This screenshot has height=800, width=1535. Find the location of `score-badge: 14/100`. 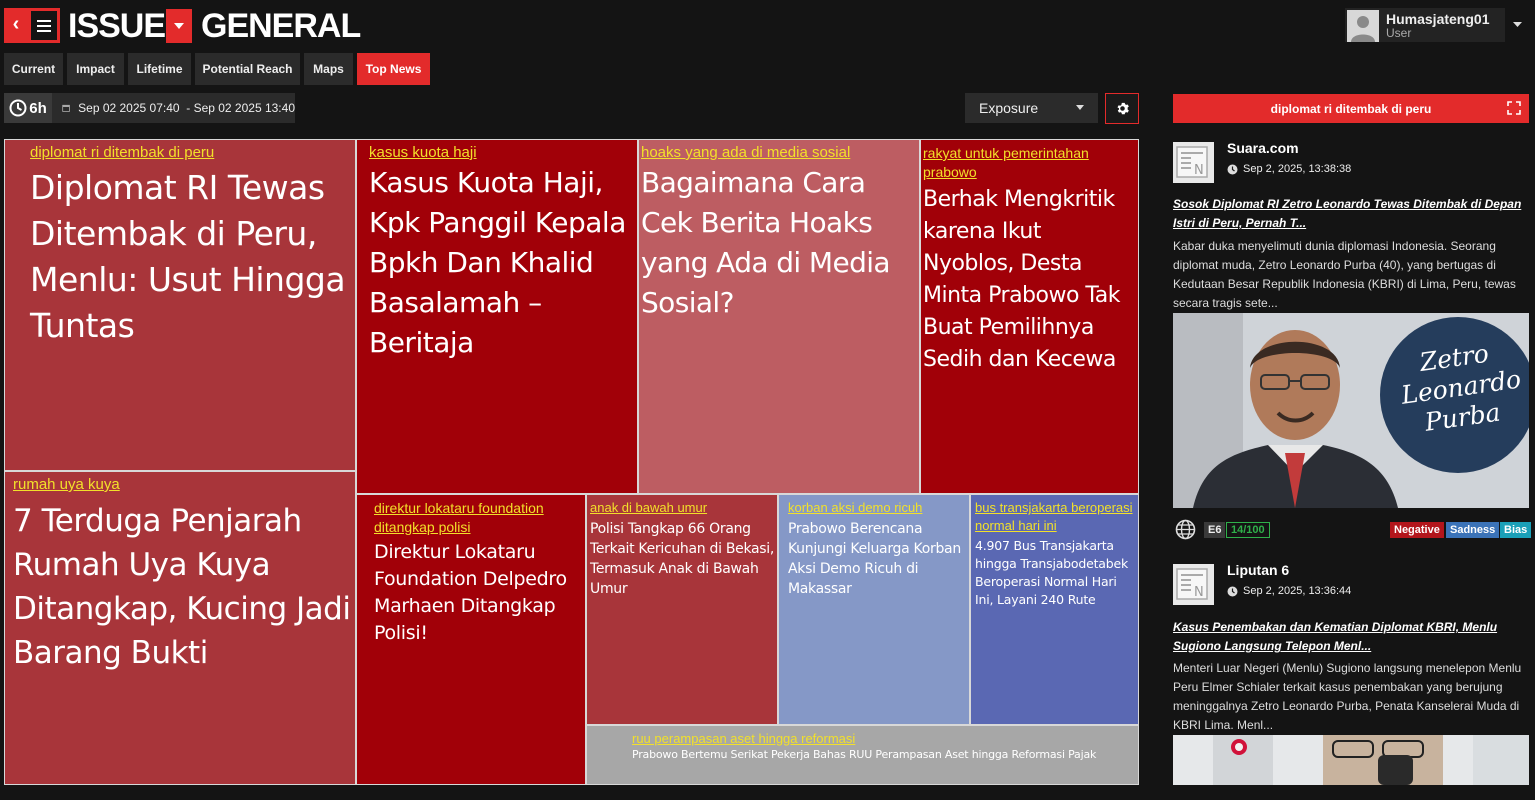

score-badge: 14/100 is located at coordinates (1248, 530).